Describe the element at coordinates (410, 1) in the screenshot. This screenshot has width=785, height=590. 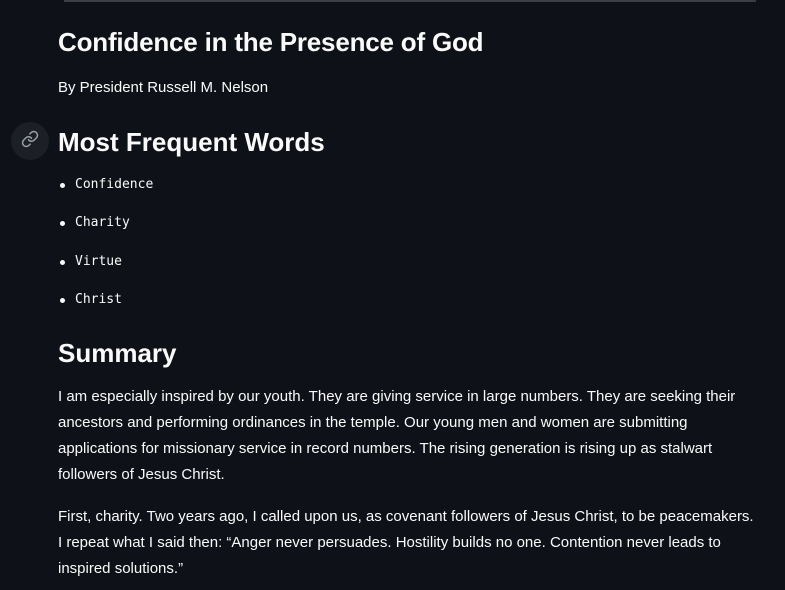
I see `top-divider` at that location.